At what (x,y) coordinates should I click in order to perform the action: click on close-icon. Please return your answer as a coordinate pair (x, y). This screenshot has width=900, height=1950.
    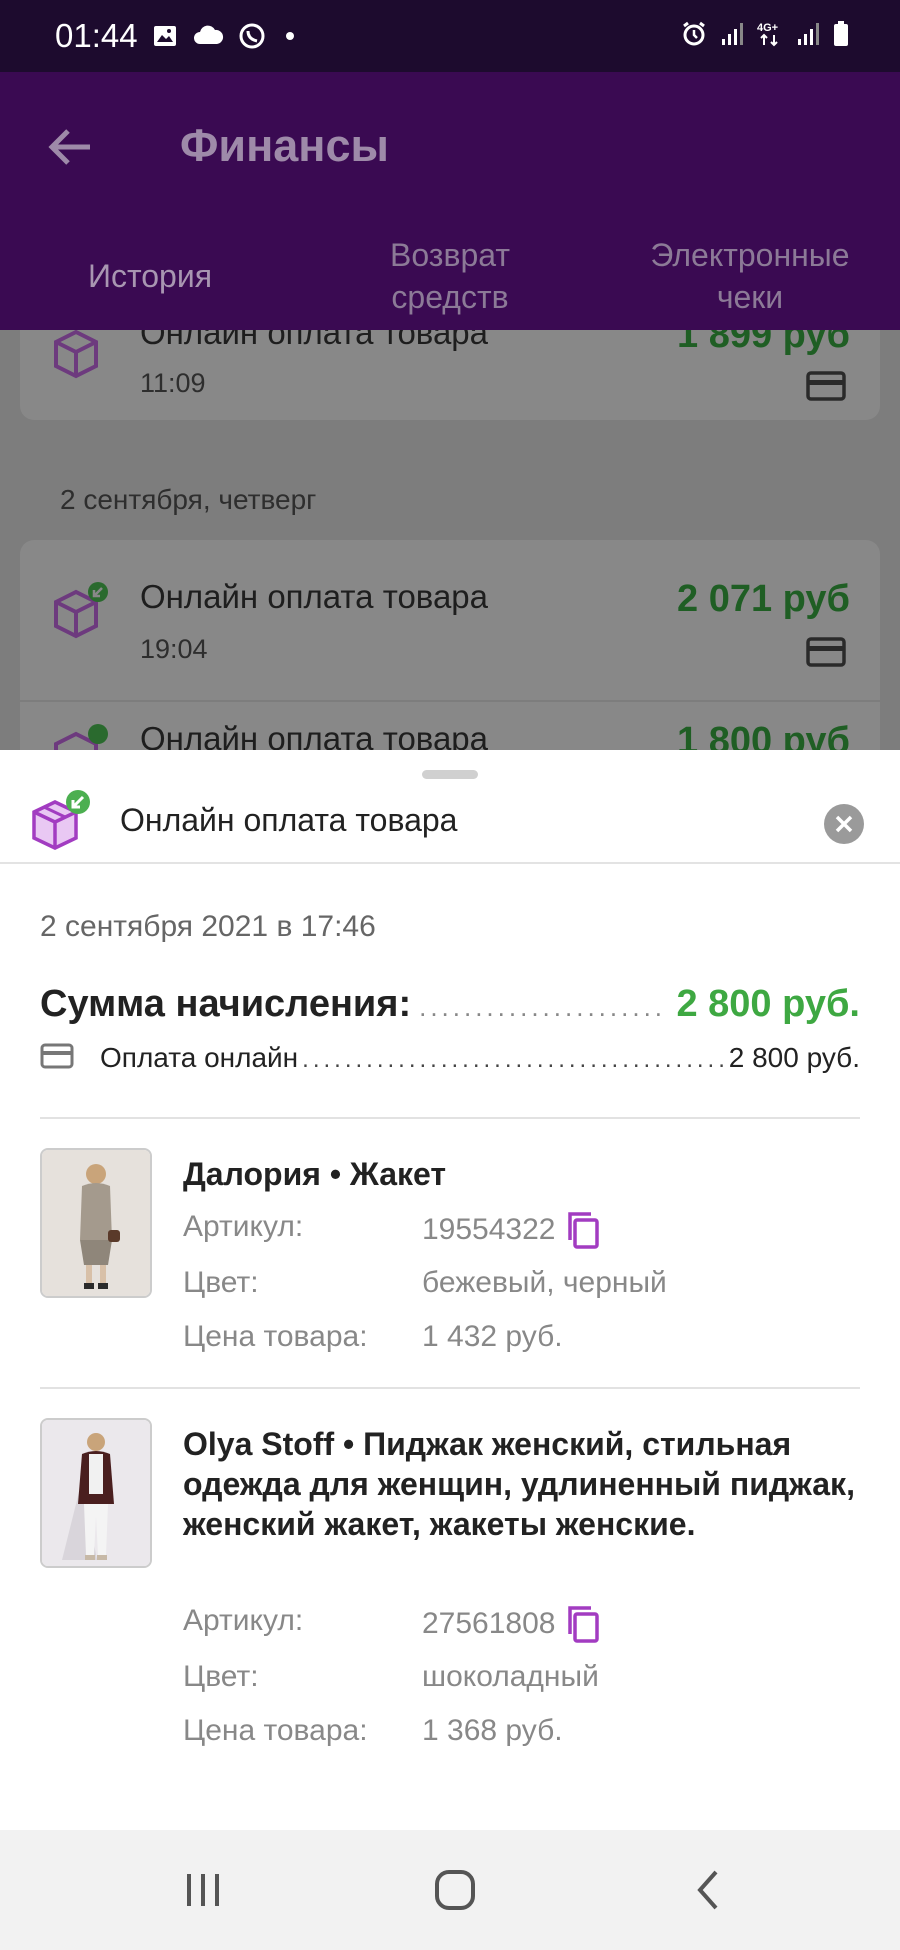
    Looking at the image, I should click on (844, 824).